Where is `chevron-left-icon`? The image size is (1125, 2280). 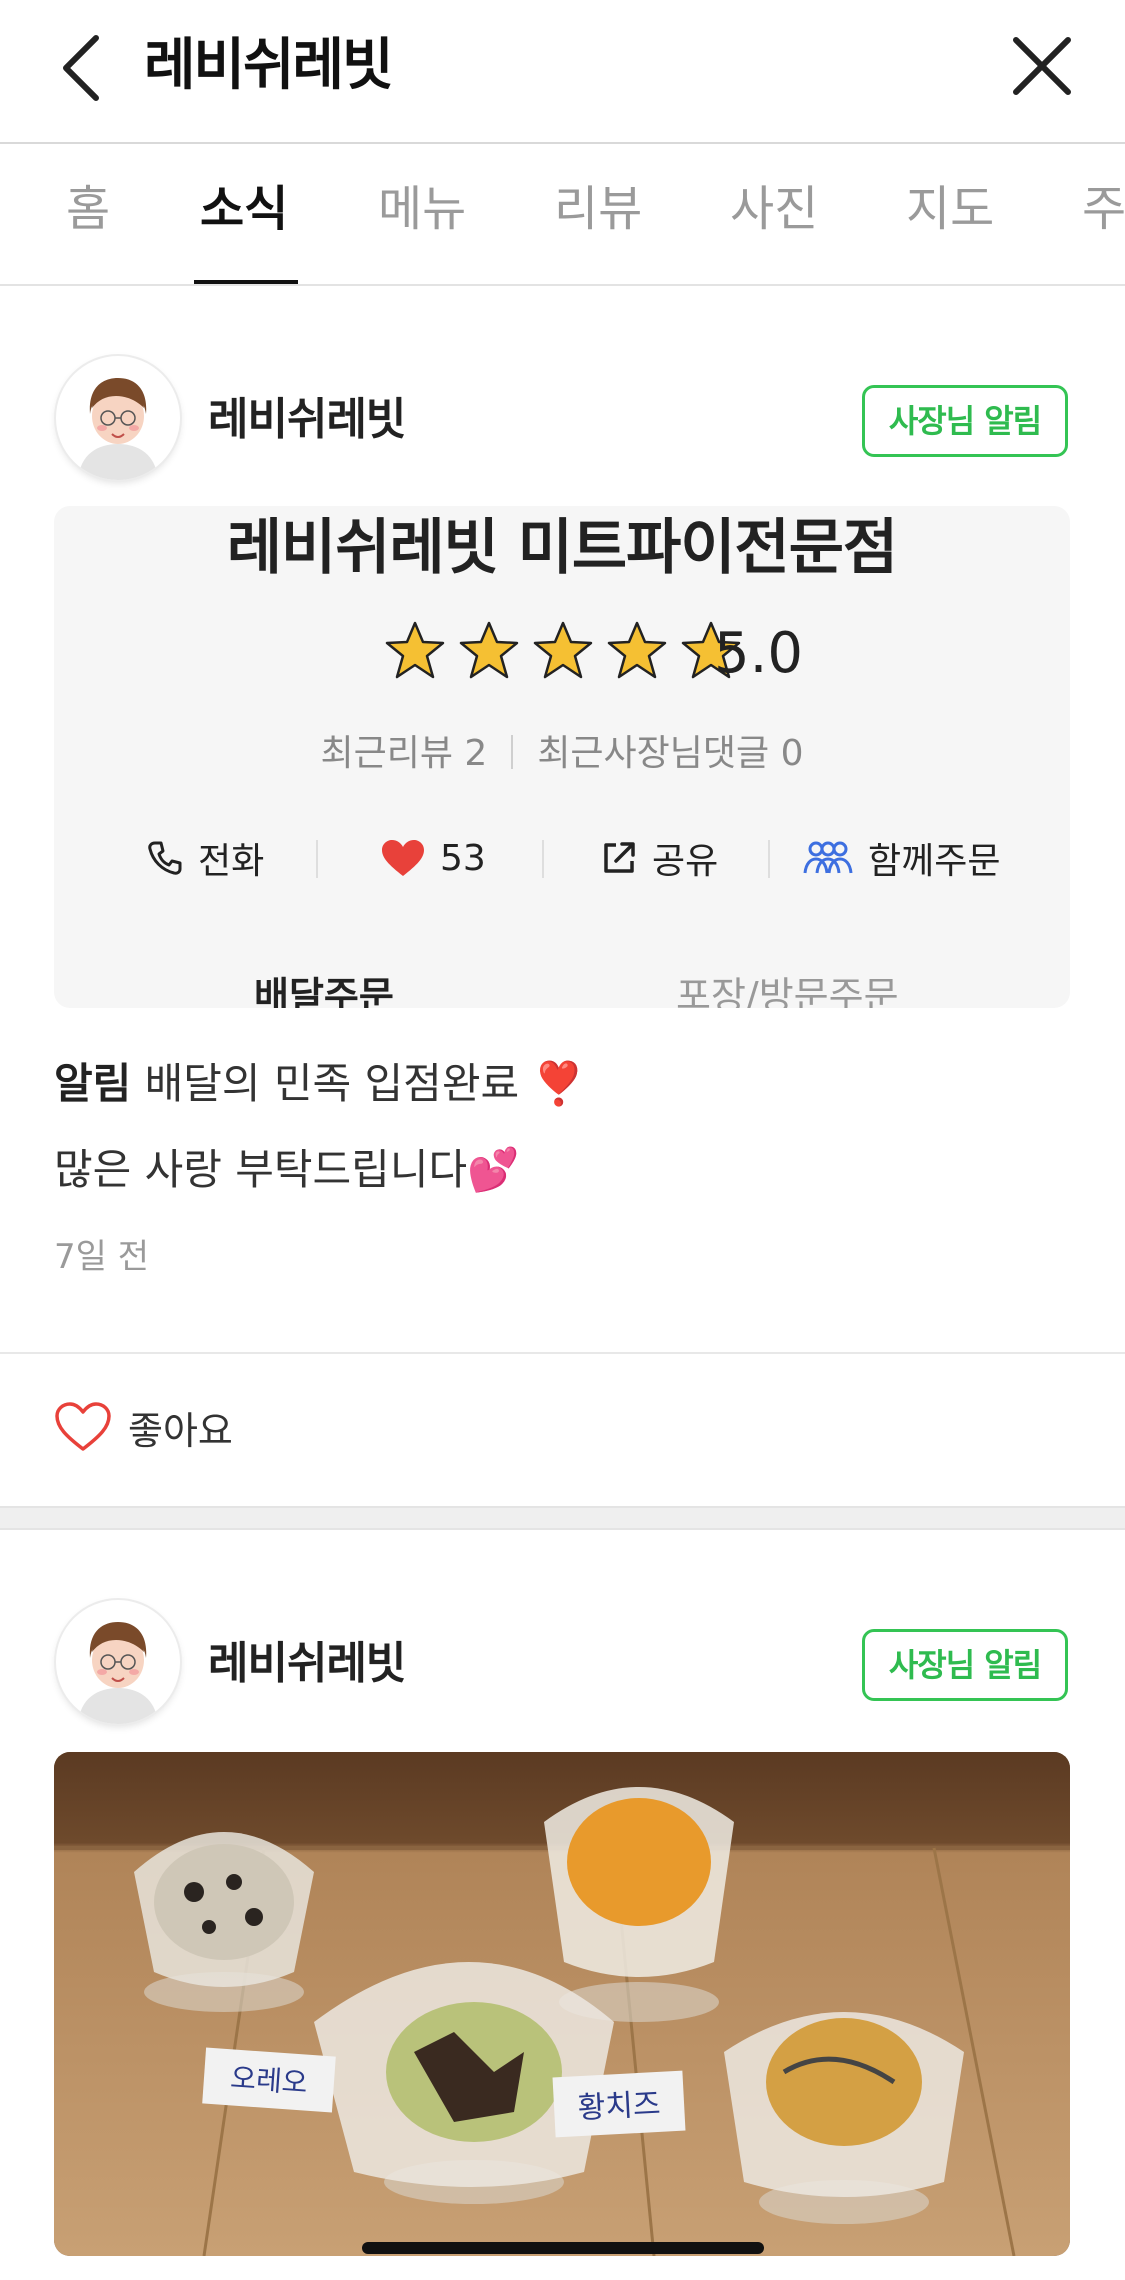 chevron-left-icon is located at coordinates (81, 68).